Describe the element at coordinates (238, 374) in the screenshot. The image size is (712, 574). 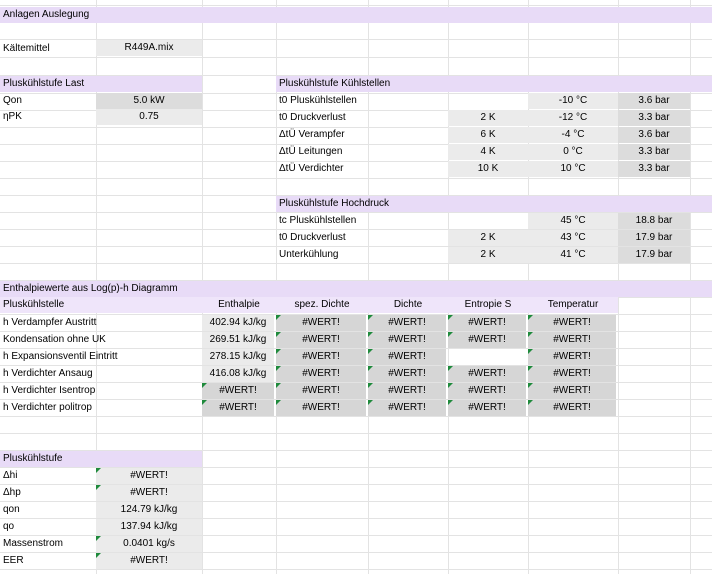
I see `enthalpy-value-cell: 416.08 kJ/kg` at that location.